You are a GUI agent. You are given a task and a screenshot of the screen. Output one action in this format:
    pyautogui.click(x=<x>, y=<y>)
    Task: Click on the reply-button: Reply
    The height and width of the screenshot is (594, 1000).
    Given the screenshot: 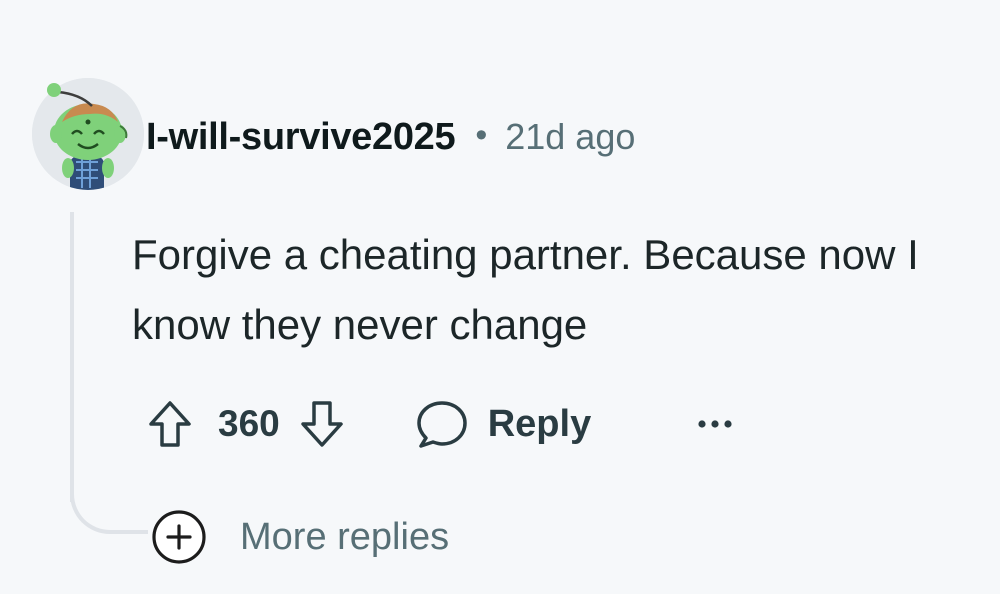 What is the action you would take?
    pyautogui.click(x=502, y=424)
    